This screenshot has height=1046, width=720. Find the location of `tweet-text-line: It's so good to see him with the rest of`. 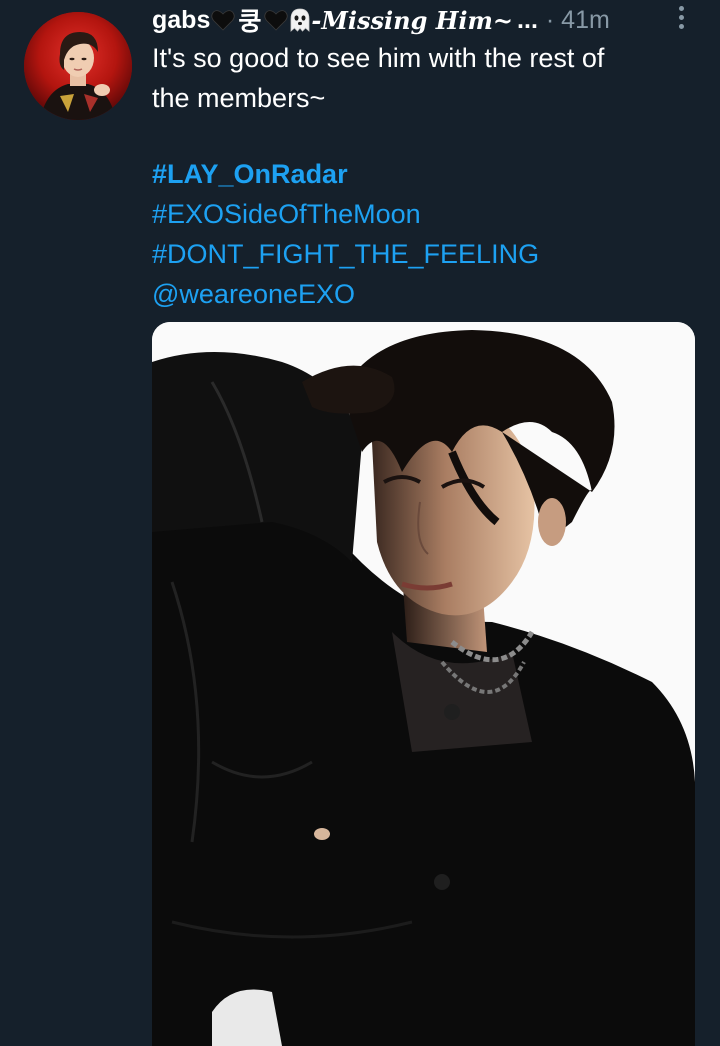

tweet-text-line: It's so good to see him with the rest of is located at coordinates (378, 58).